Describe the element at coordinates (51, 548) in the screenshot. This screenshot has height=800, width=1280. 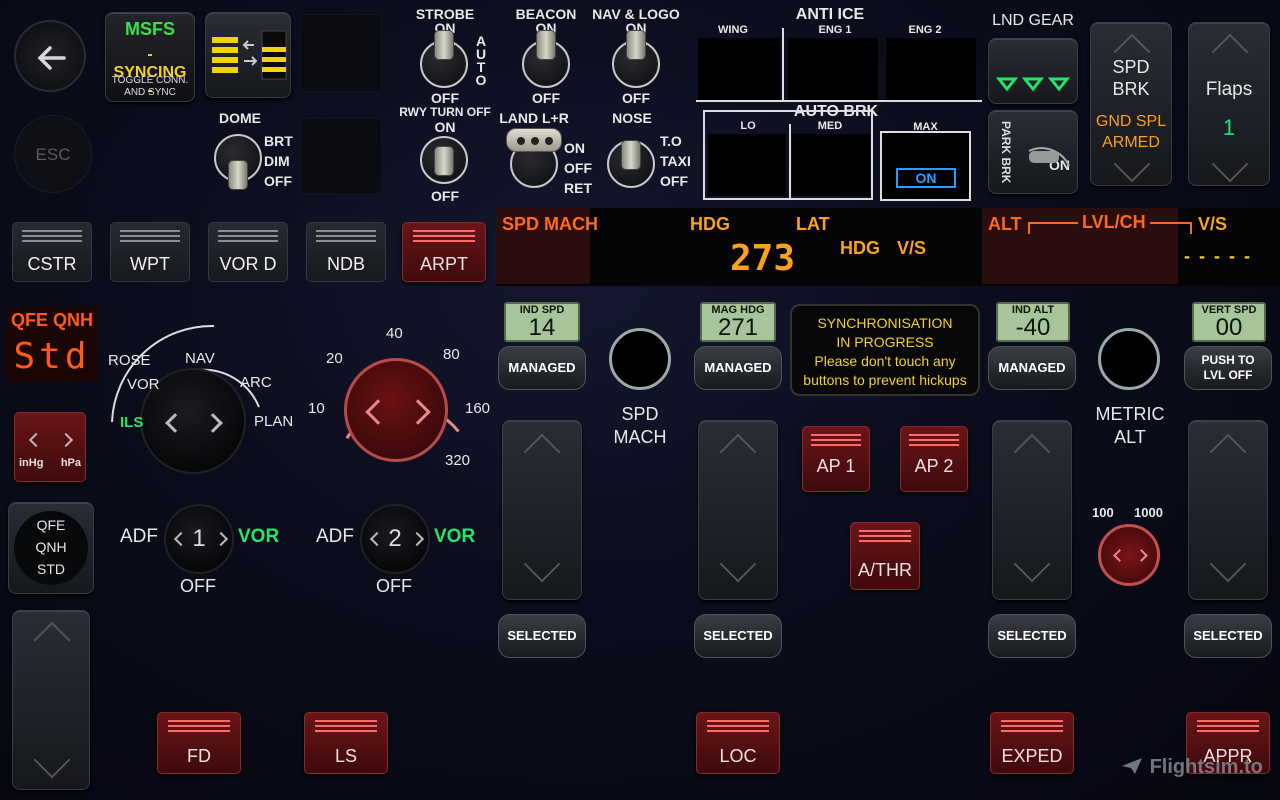
I see `baro-mode-knob: QFE QNH STD` at that location.